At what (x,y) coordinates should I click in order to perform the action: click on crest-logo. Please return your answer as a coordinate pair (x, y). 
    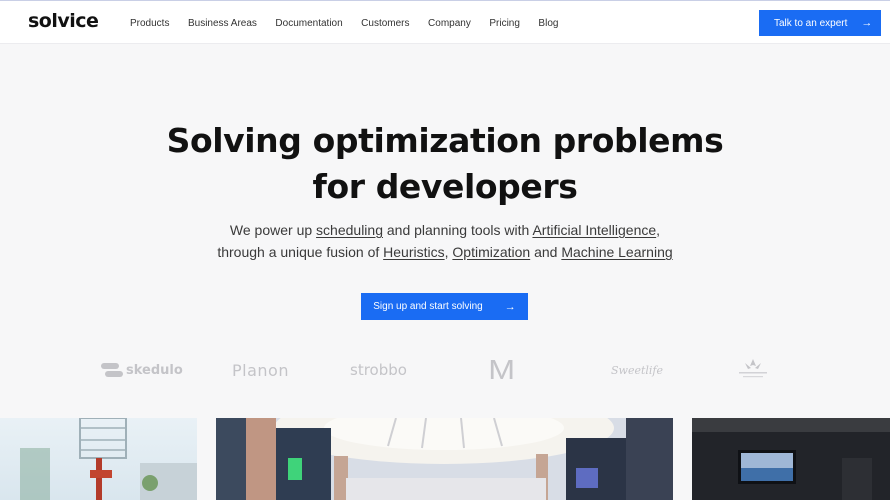
    Looking at the image, I should click on (753, 370).